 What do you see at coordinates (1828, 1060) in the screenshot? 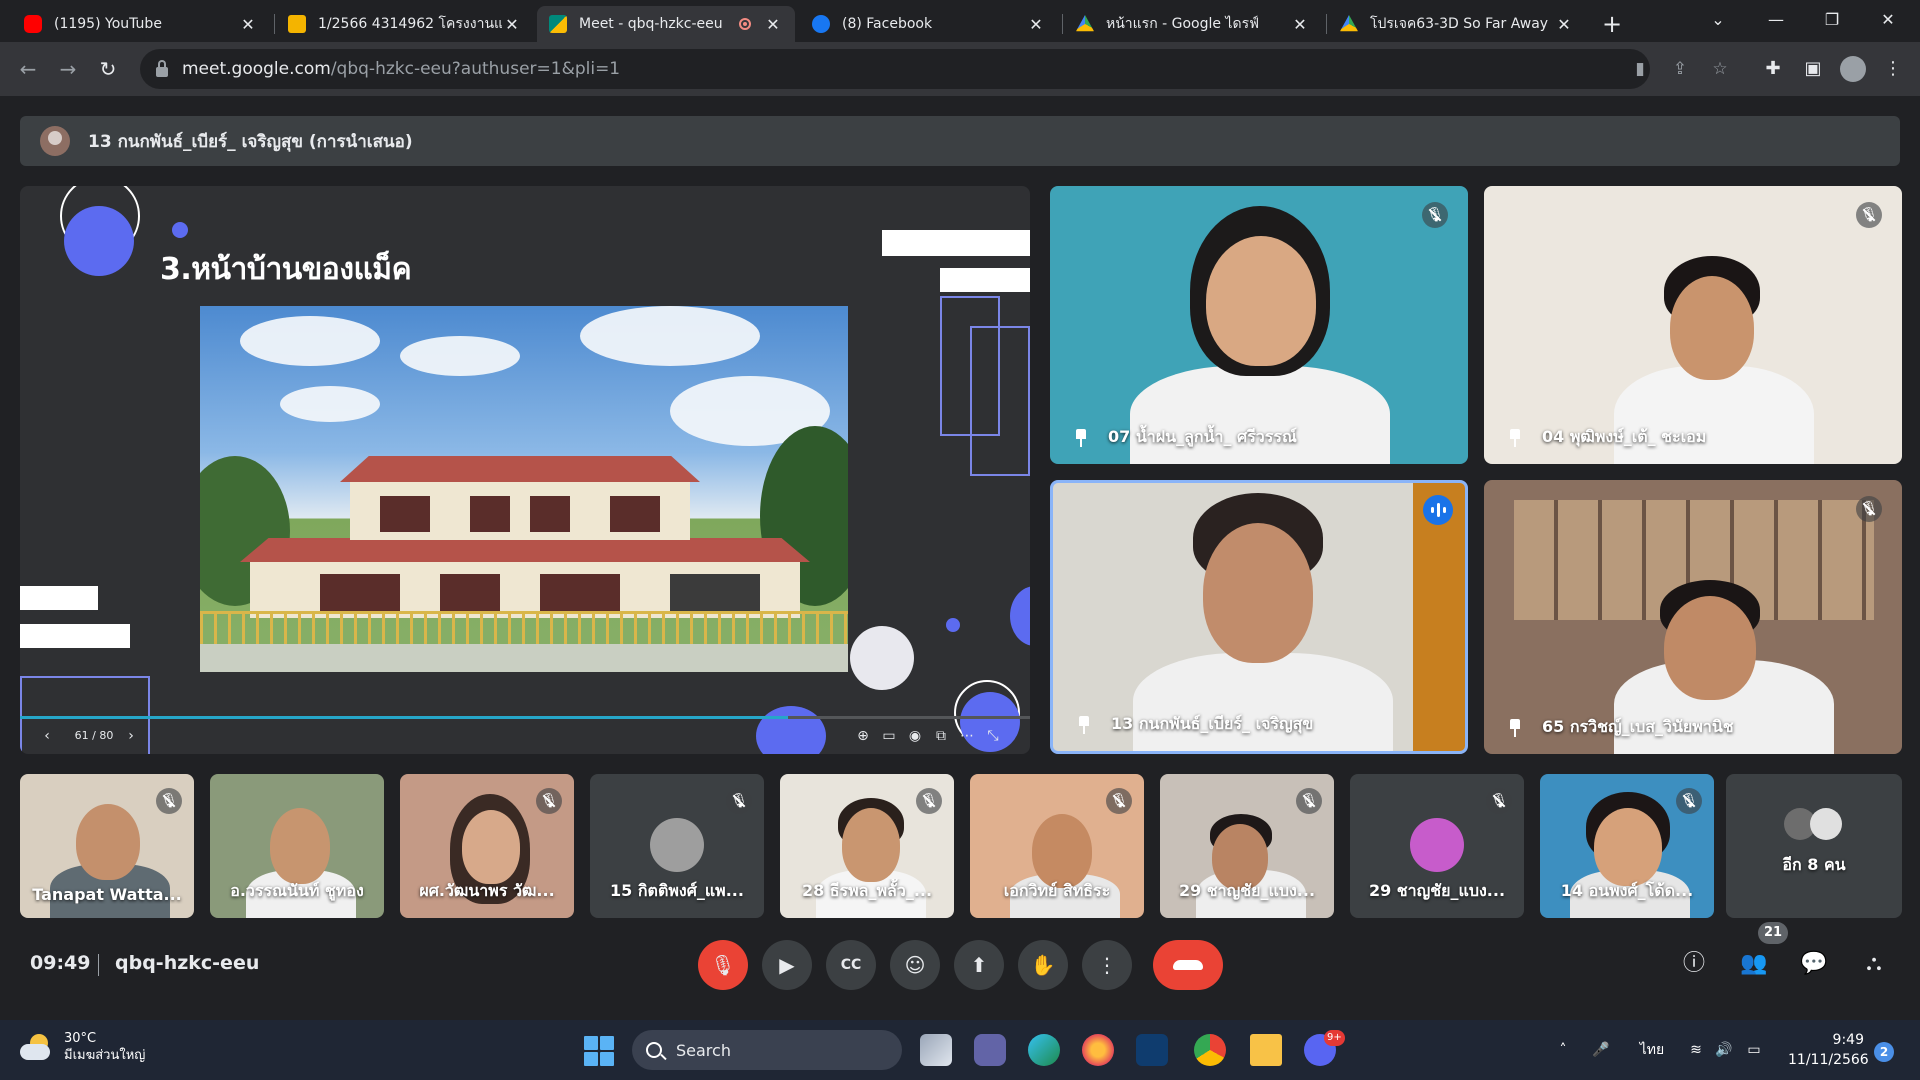
I see `system-date: 11/11/2566` at bounding box center [1828, 1060].